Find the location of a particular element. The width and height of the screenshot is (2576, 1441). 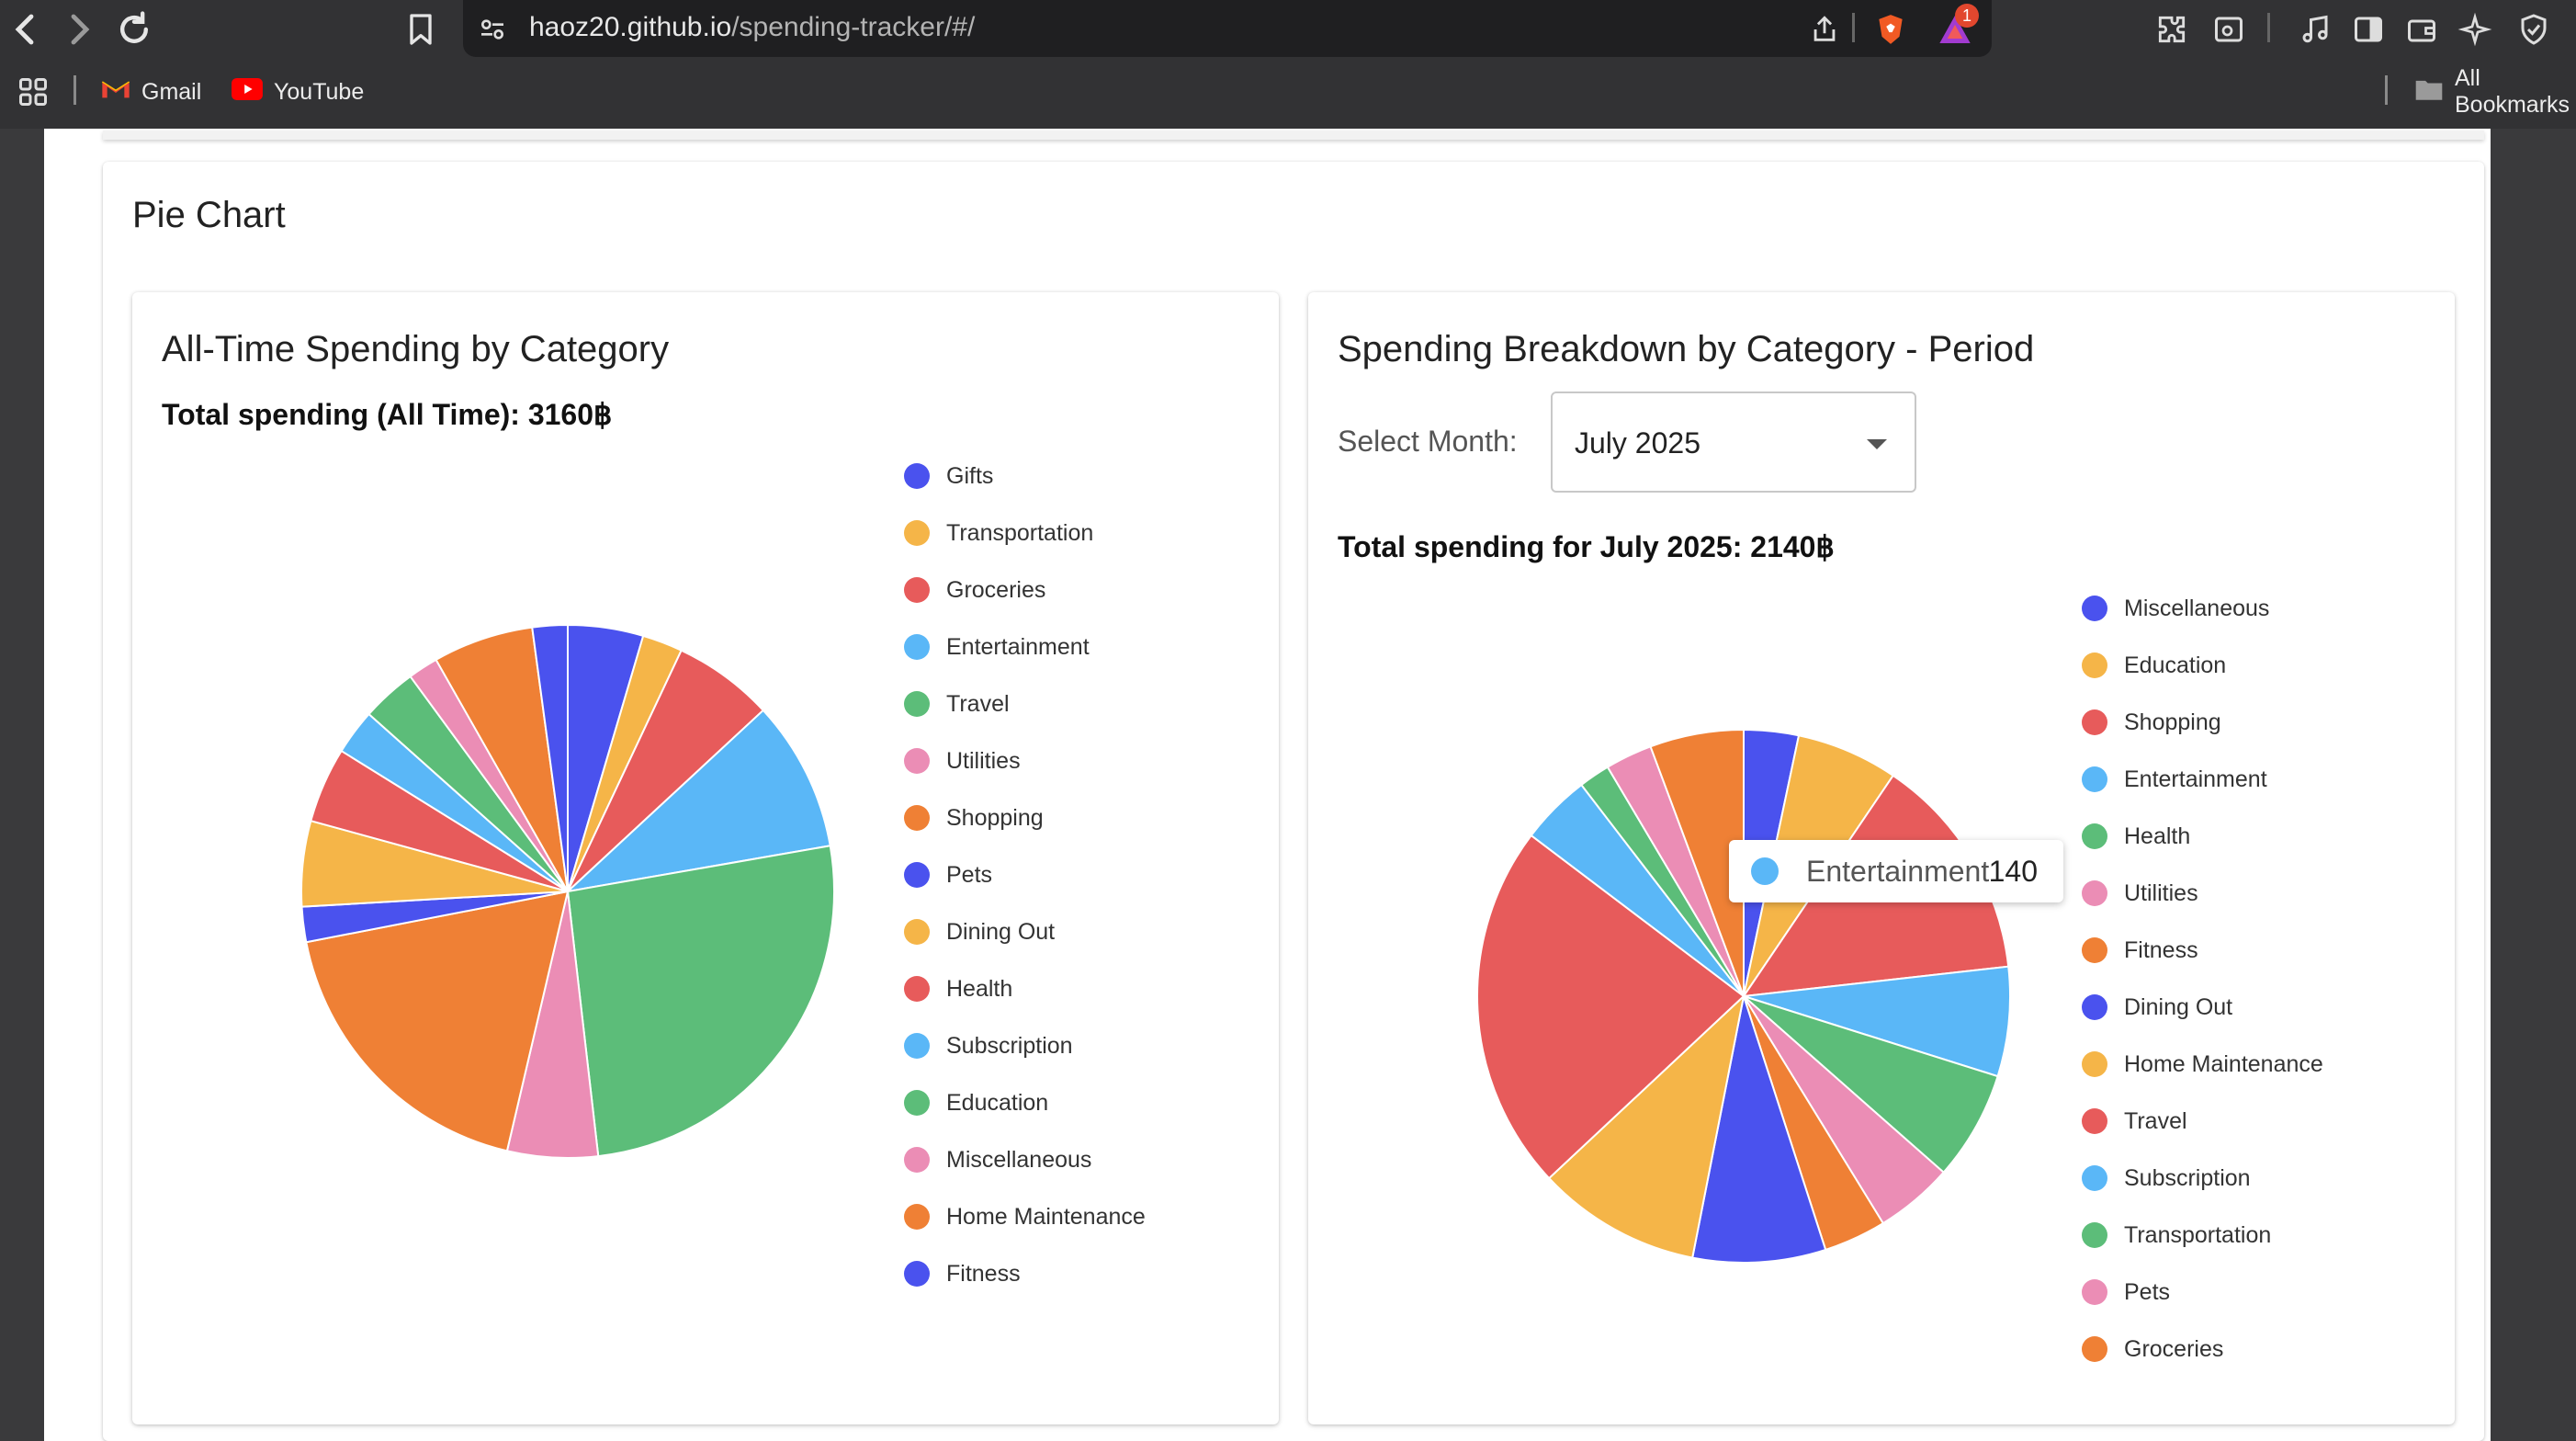

legend-item-travel: Travel is located at coordinates (2134, 1122).